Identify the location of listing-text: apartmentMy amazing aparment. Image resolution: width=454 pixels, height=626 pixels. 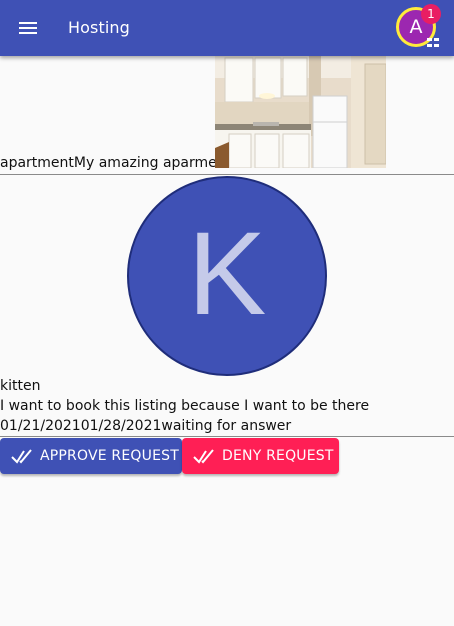
(115, 163).